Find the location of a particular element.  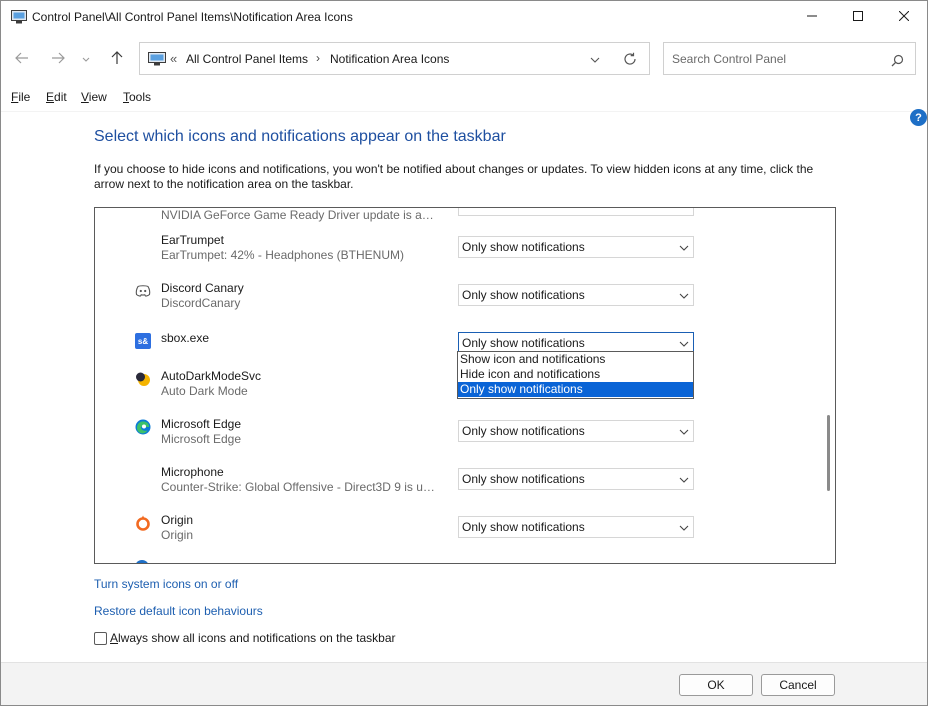

menu-tools: Tools is located at coordinates (137, 97).